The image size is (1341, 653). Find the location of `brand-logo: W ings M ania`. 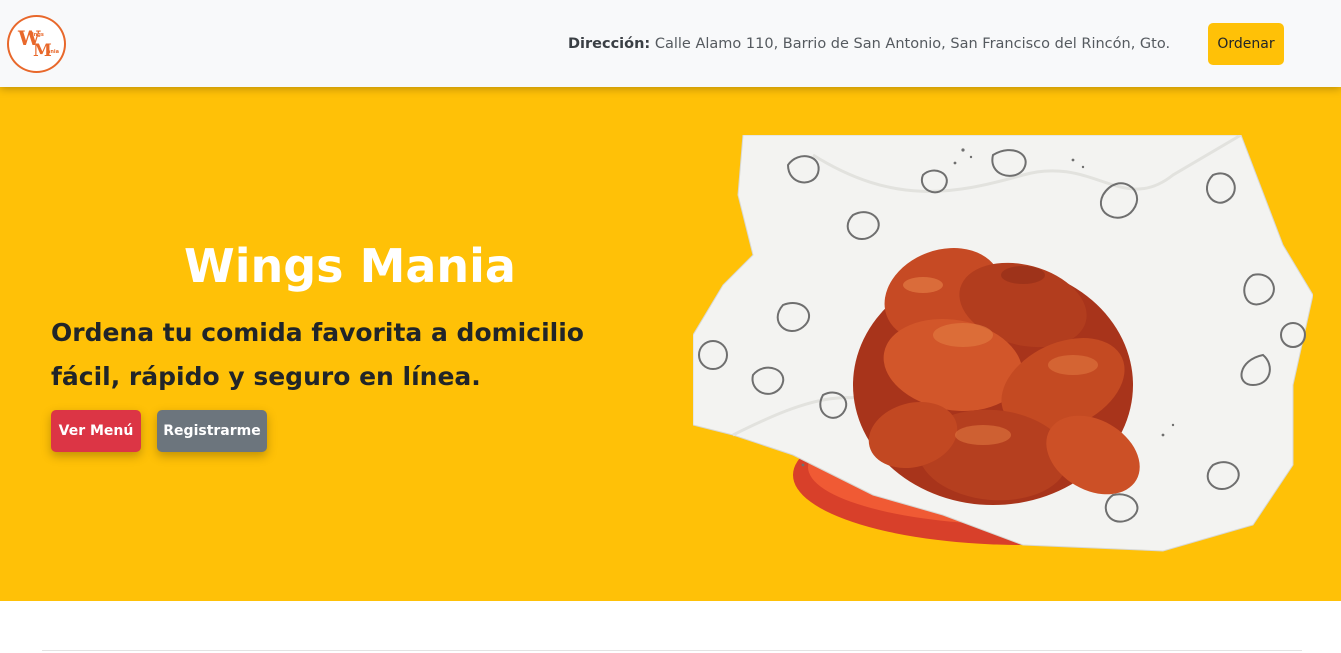

brand-logo: W ings M ania is located at coordinates (36, 44).